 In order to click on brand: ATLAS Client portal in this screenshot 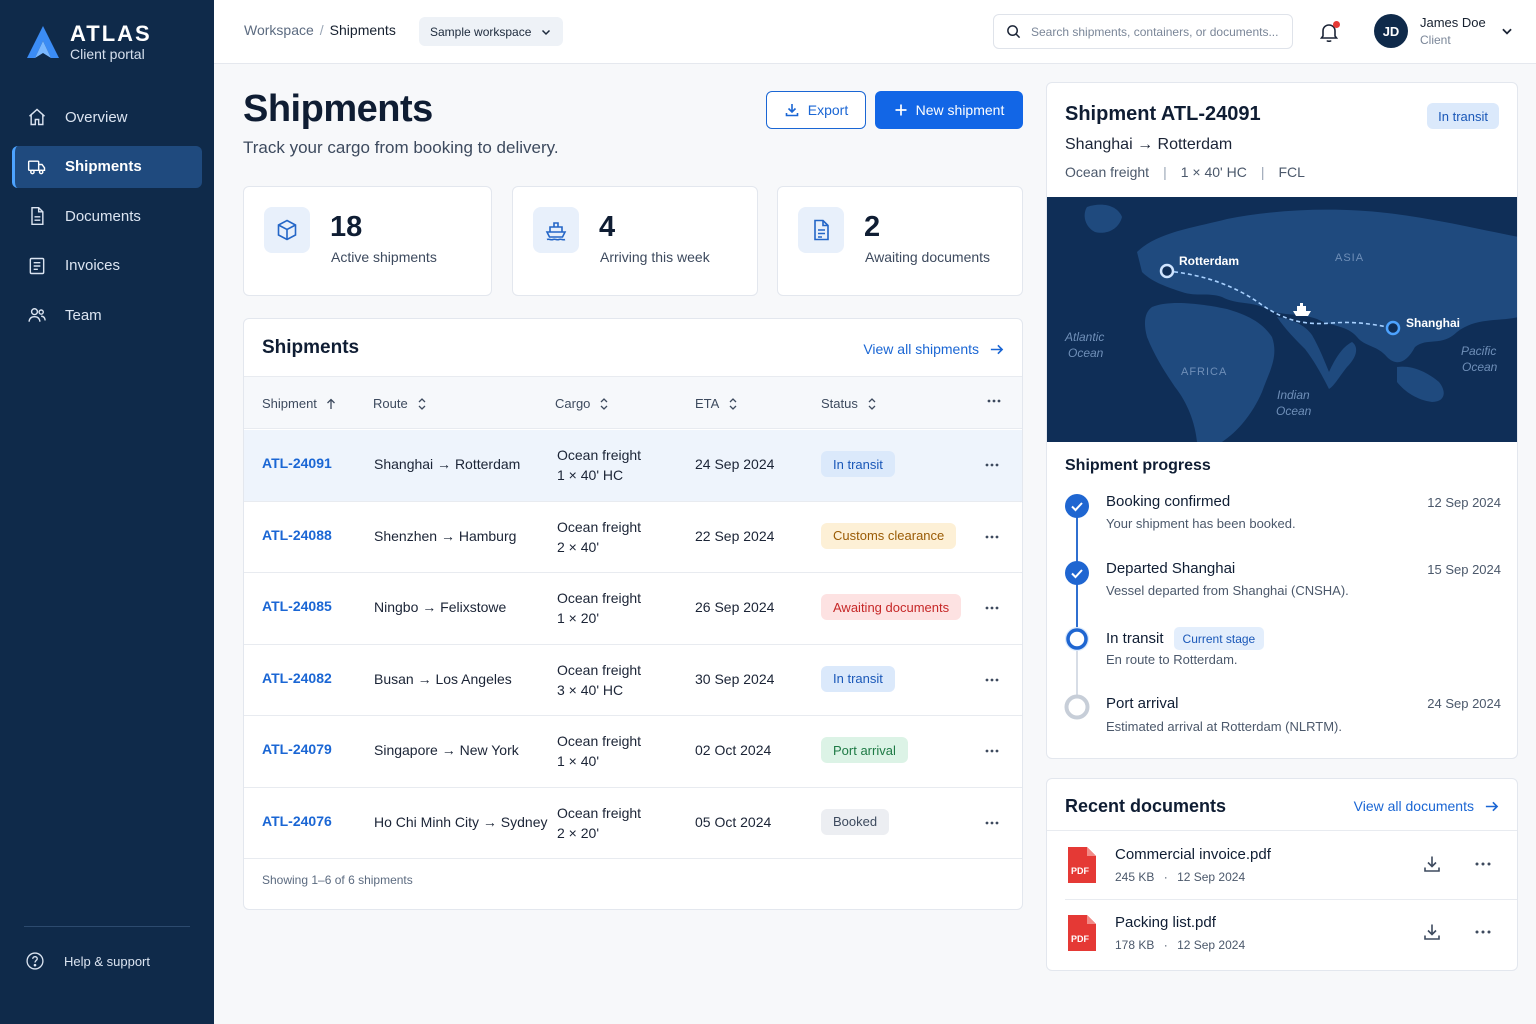, I will do `click(88, 42)`.